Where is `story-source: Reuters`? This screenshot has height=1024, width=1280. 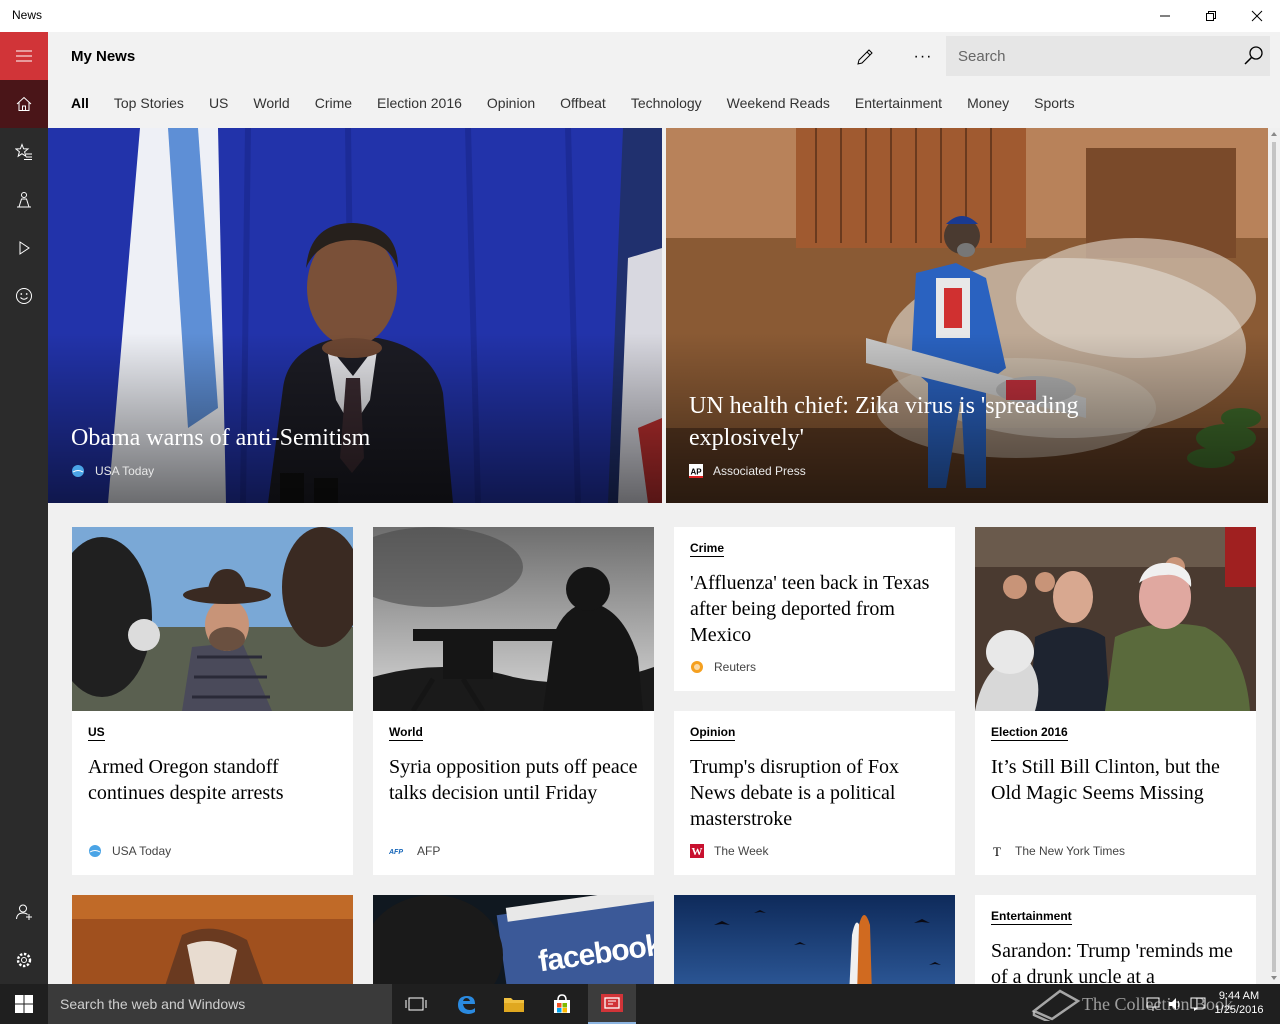
story-source: Reuters is located at coordinates (723, 667).